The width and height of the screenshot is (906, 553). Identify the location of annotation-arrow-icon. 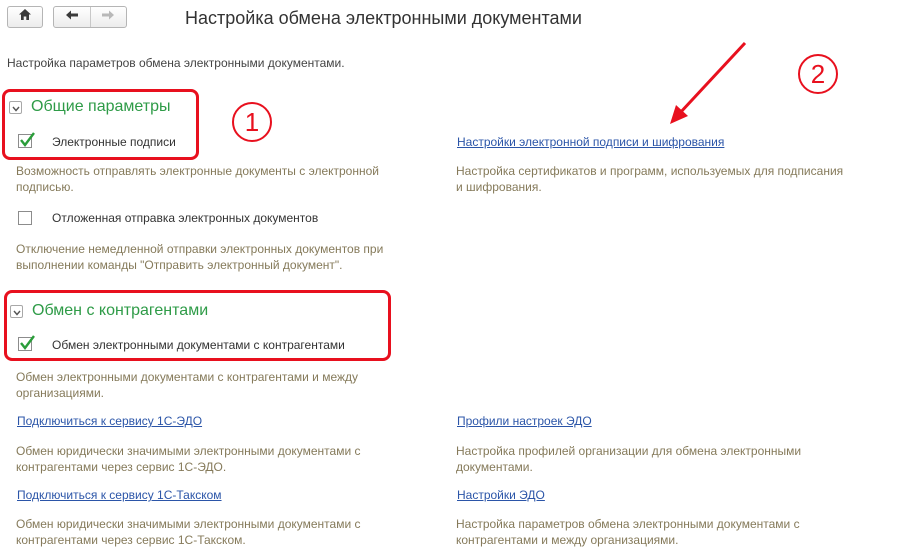
(708, 82).